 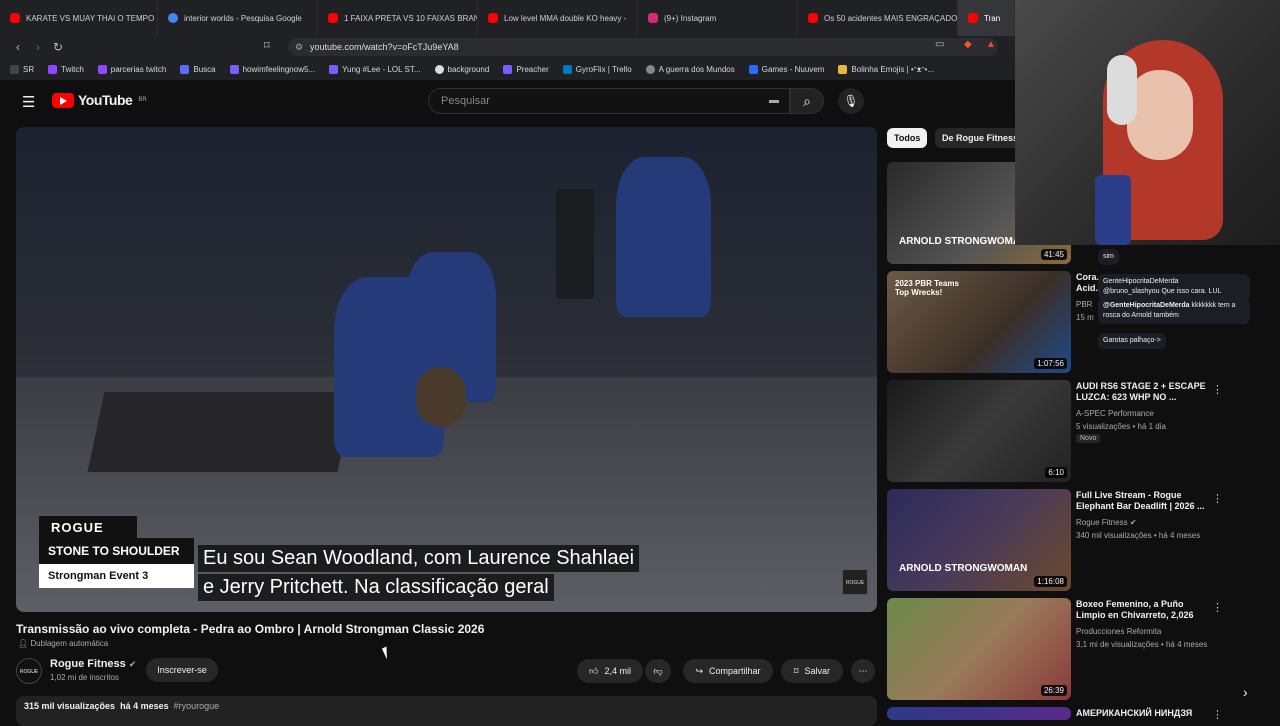 I want to click on duration-badge: 6:10, so click(x=1056, y=472).